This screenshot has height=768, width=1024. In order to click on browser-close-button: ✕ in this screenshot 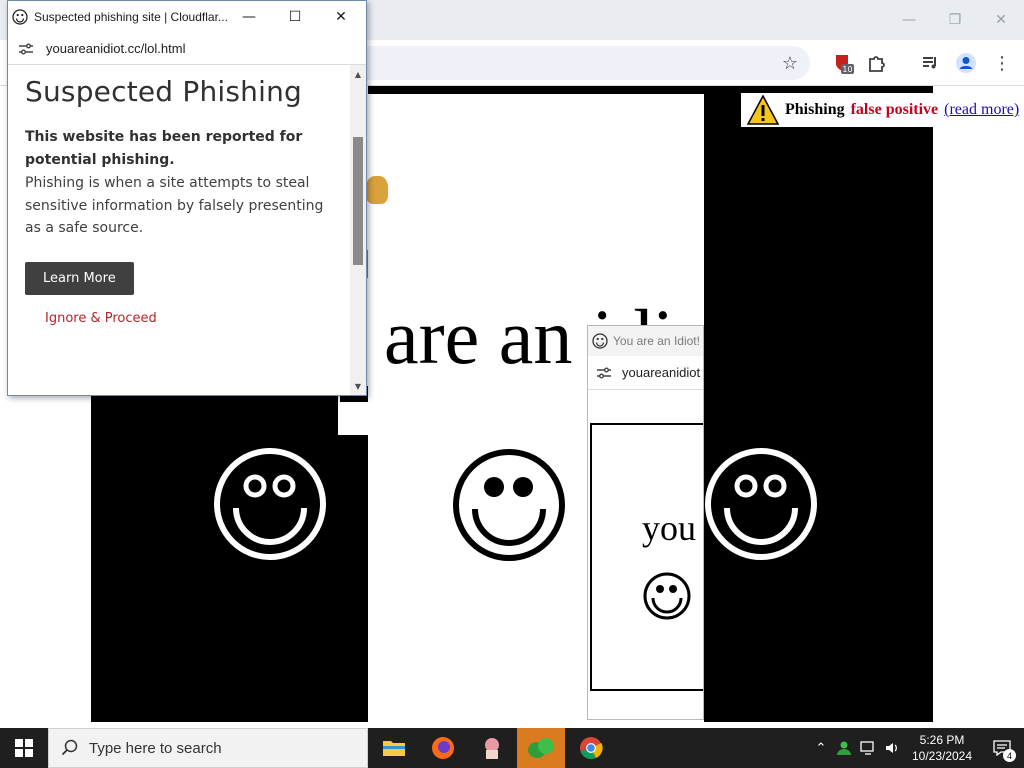, I will do `click(1001, 20)`.